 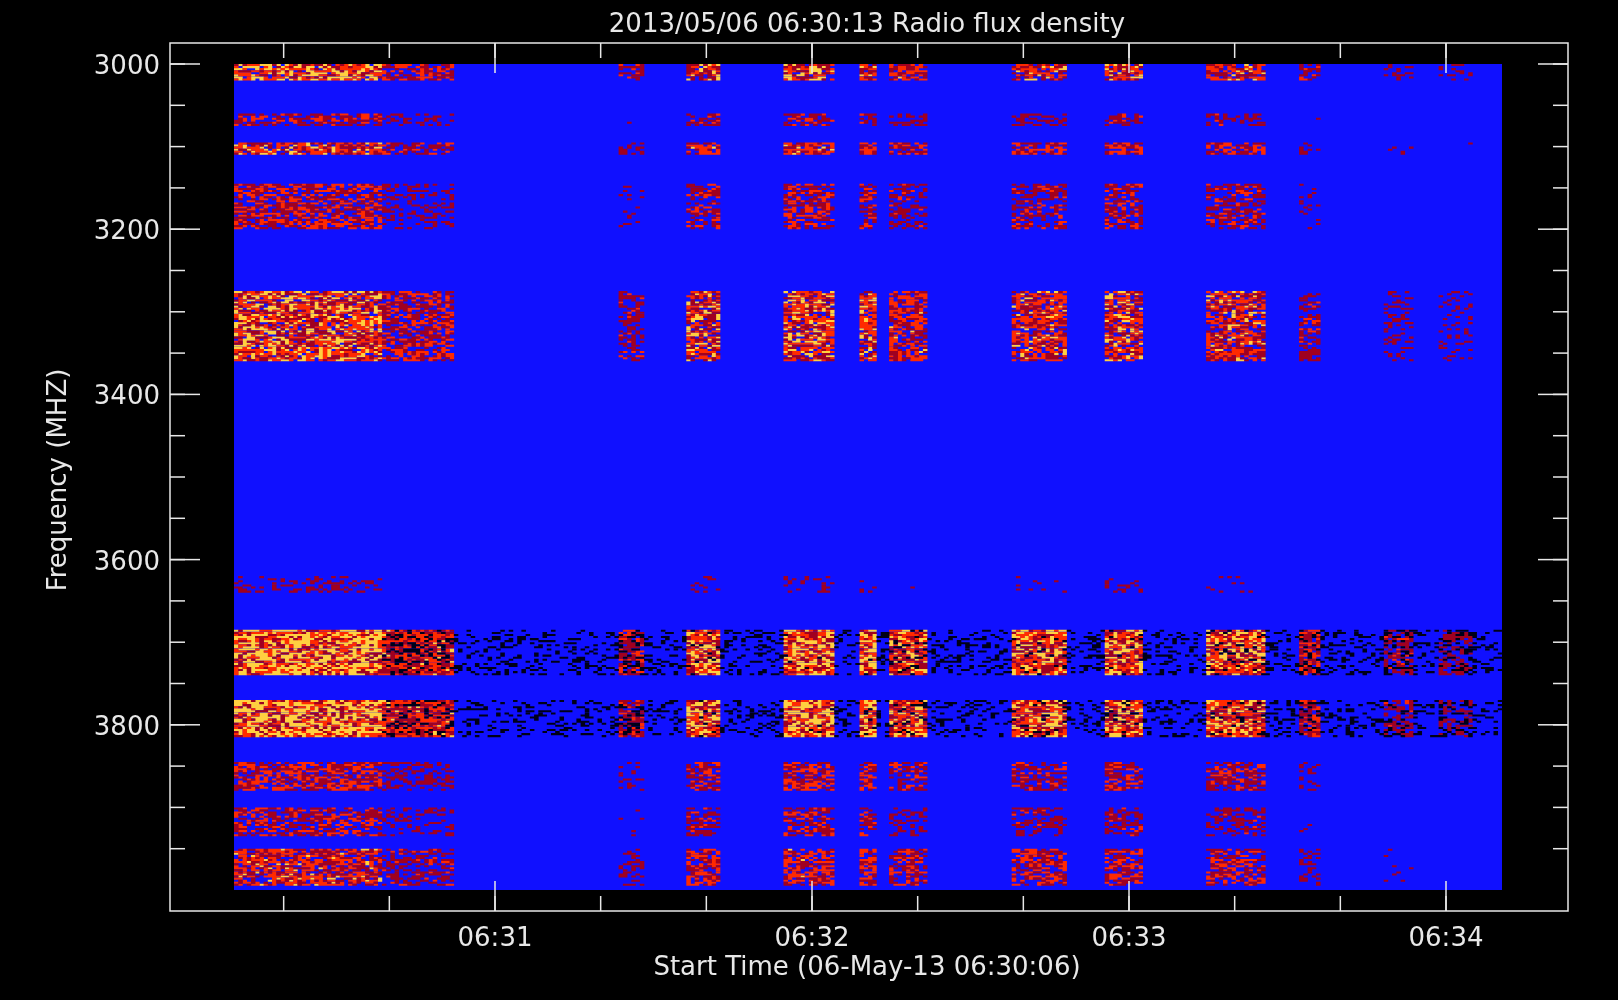 What do you see at coordinates (126, 65) in the screenshot?
I see `axis-tick-label: 3000` at bounding box center [126, 65].